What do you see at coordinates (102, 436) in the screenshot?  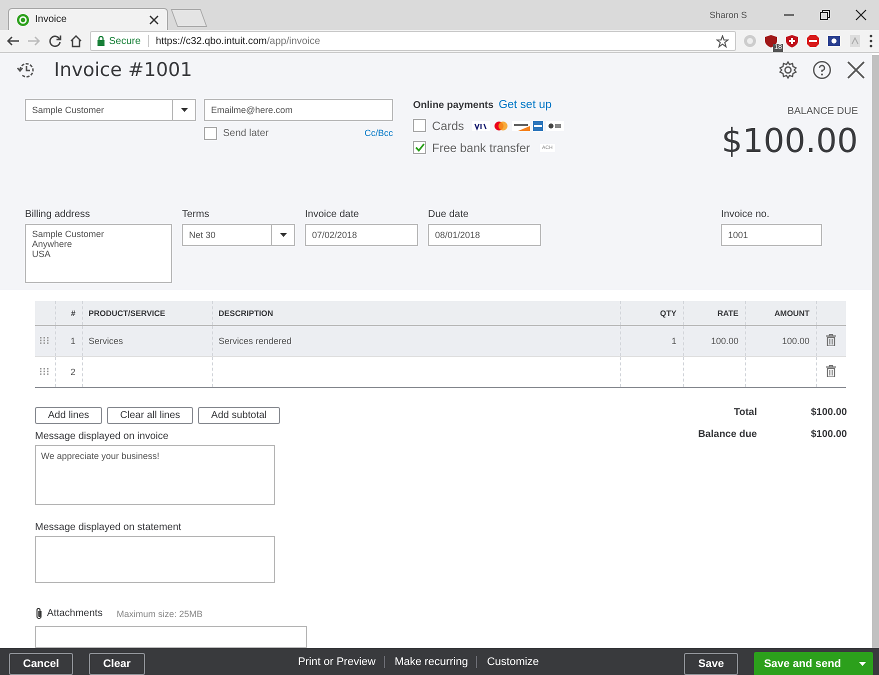 I see `field-label: Message displayed on invoice` at bounding box center [102, 436].